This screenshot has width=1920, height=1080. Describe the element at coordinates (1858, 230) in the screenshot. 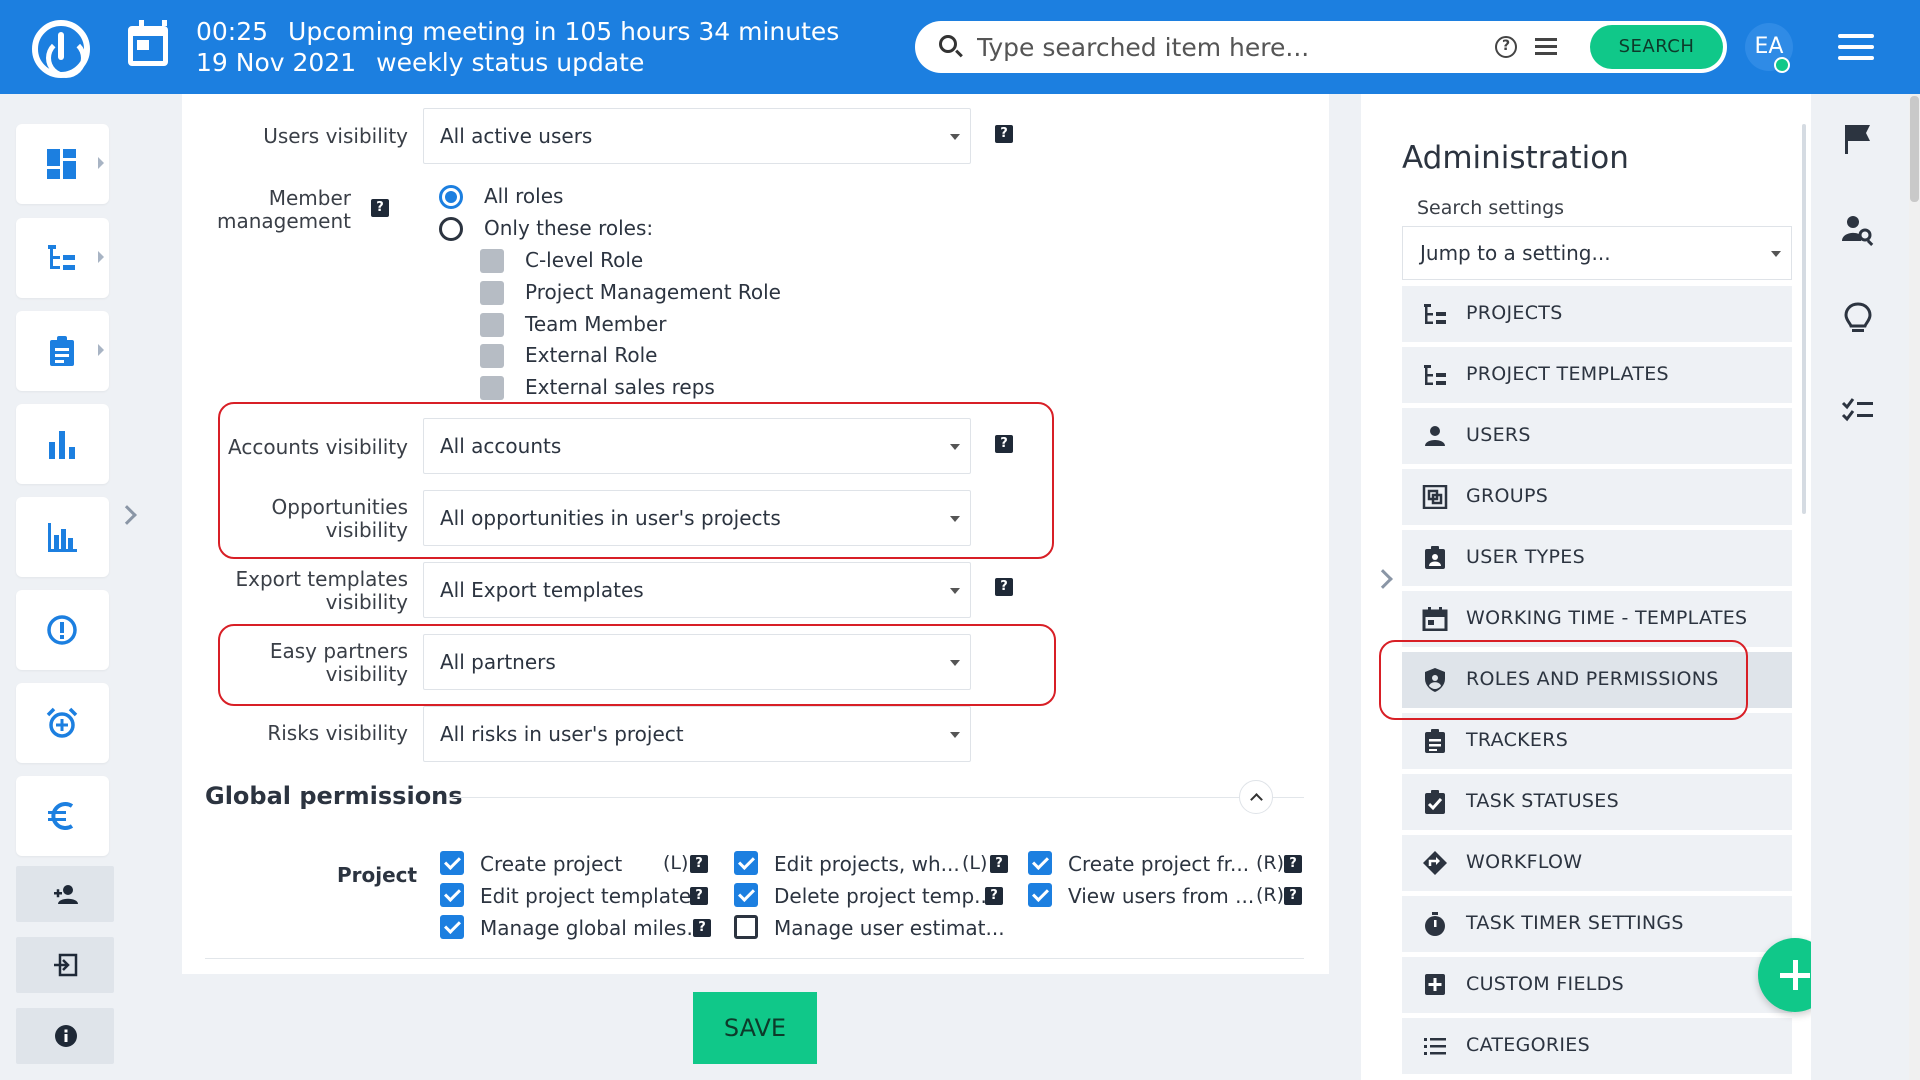

I see `user-search-icon` at that location.